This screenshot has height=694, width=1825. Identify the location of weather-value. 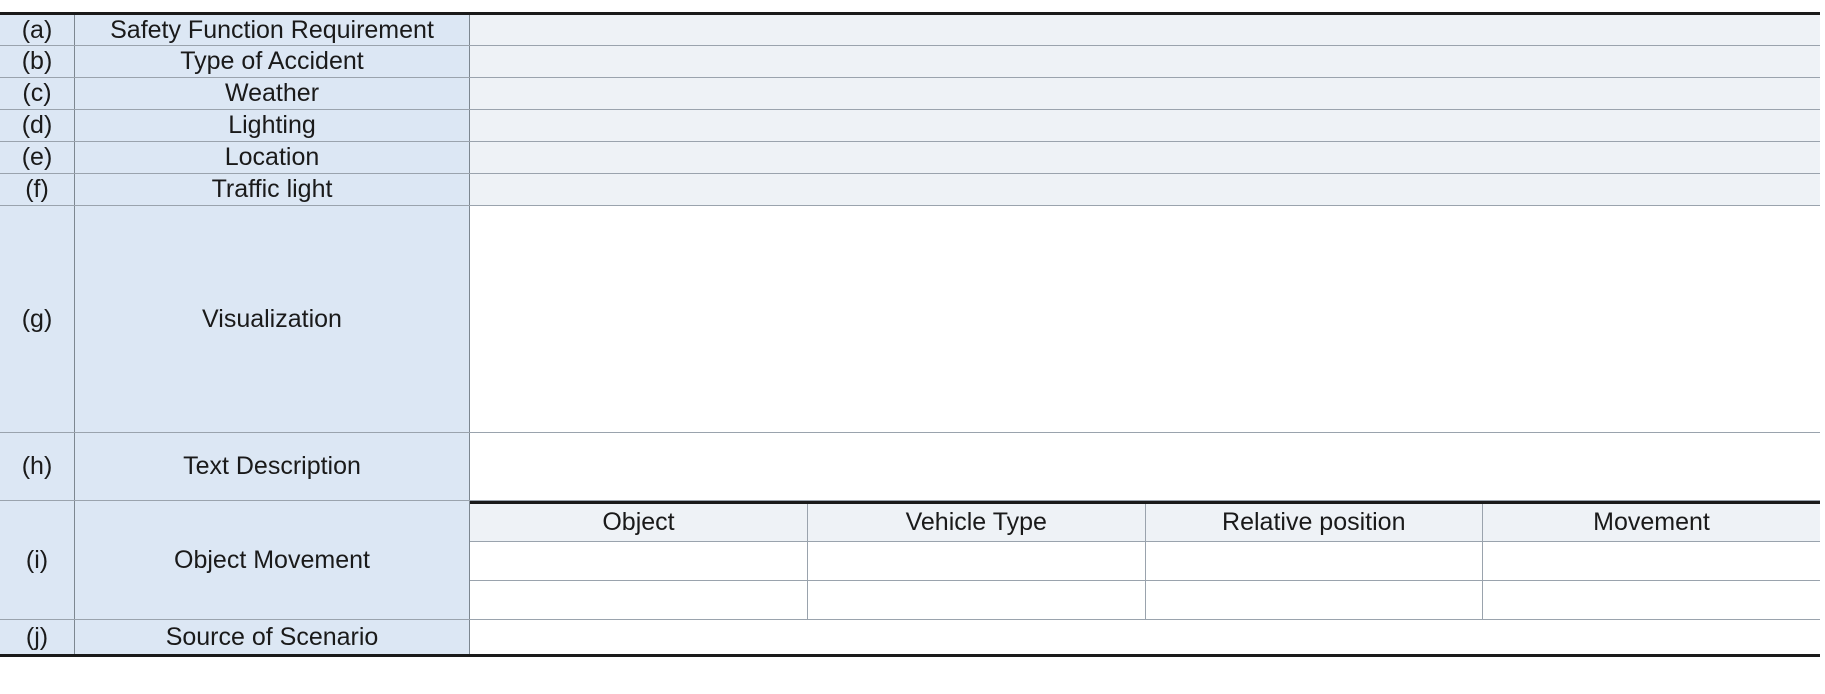
(1144, 93).